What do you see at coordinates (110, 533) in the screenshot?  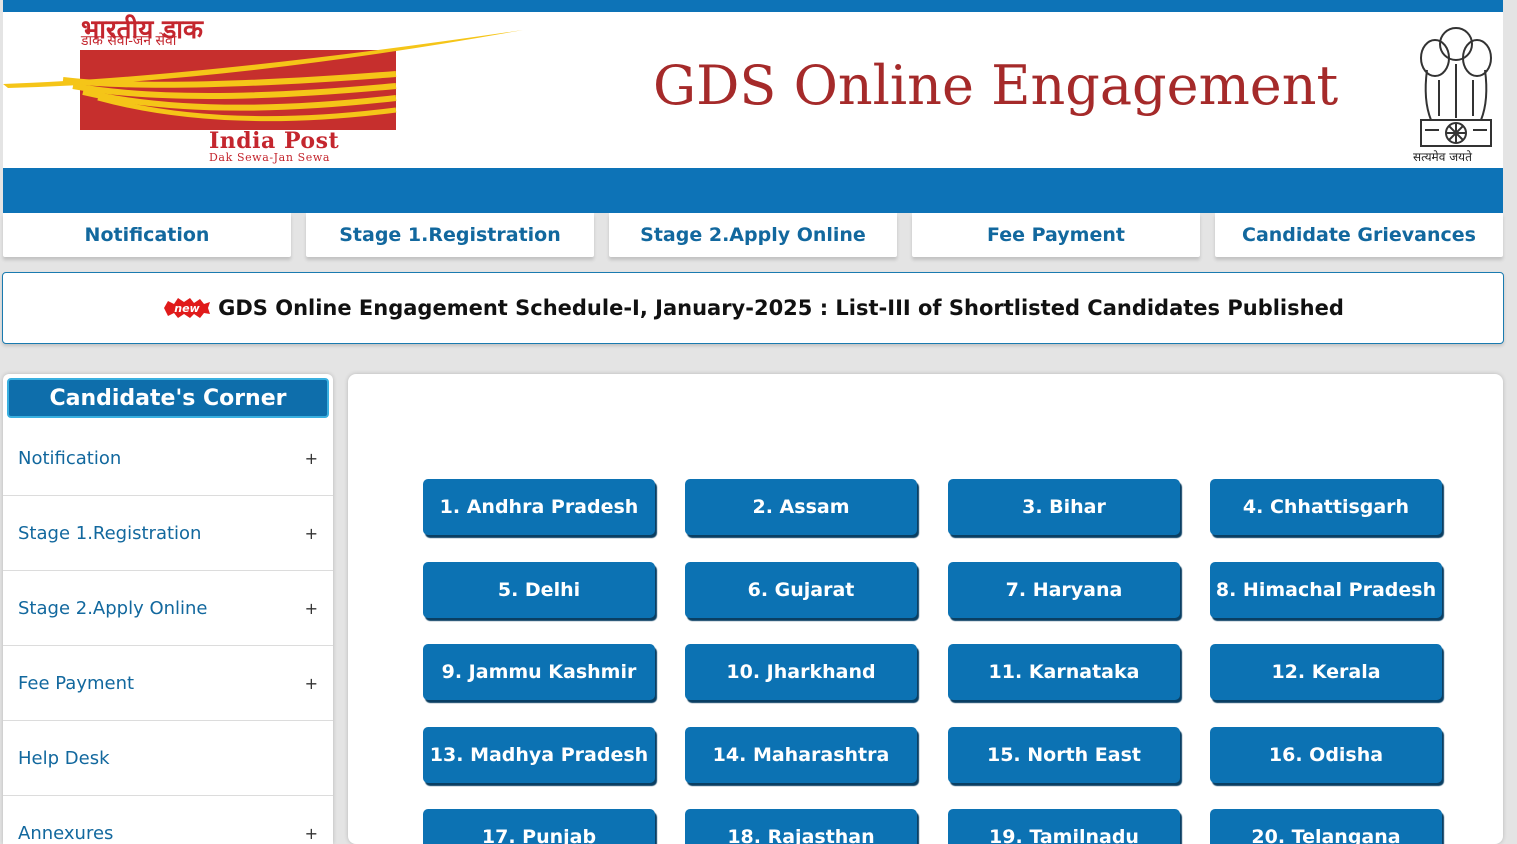 I see `sidebar-item-label: Stage 1.Registration` at bounding box center [110, 533].